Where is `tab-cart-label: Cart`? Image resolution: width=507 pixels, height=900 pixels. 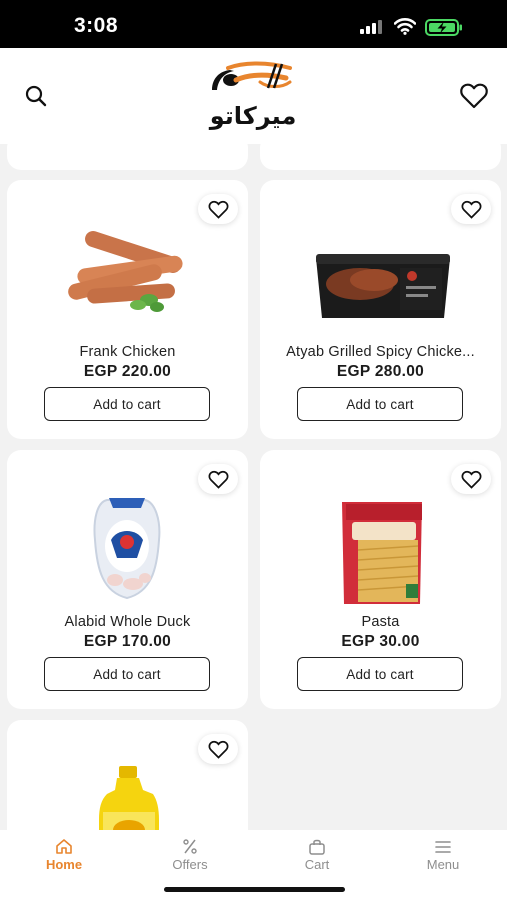 tab-cart-label: Cart is located at coordinates (317, 864).